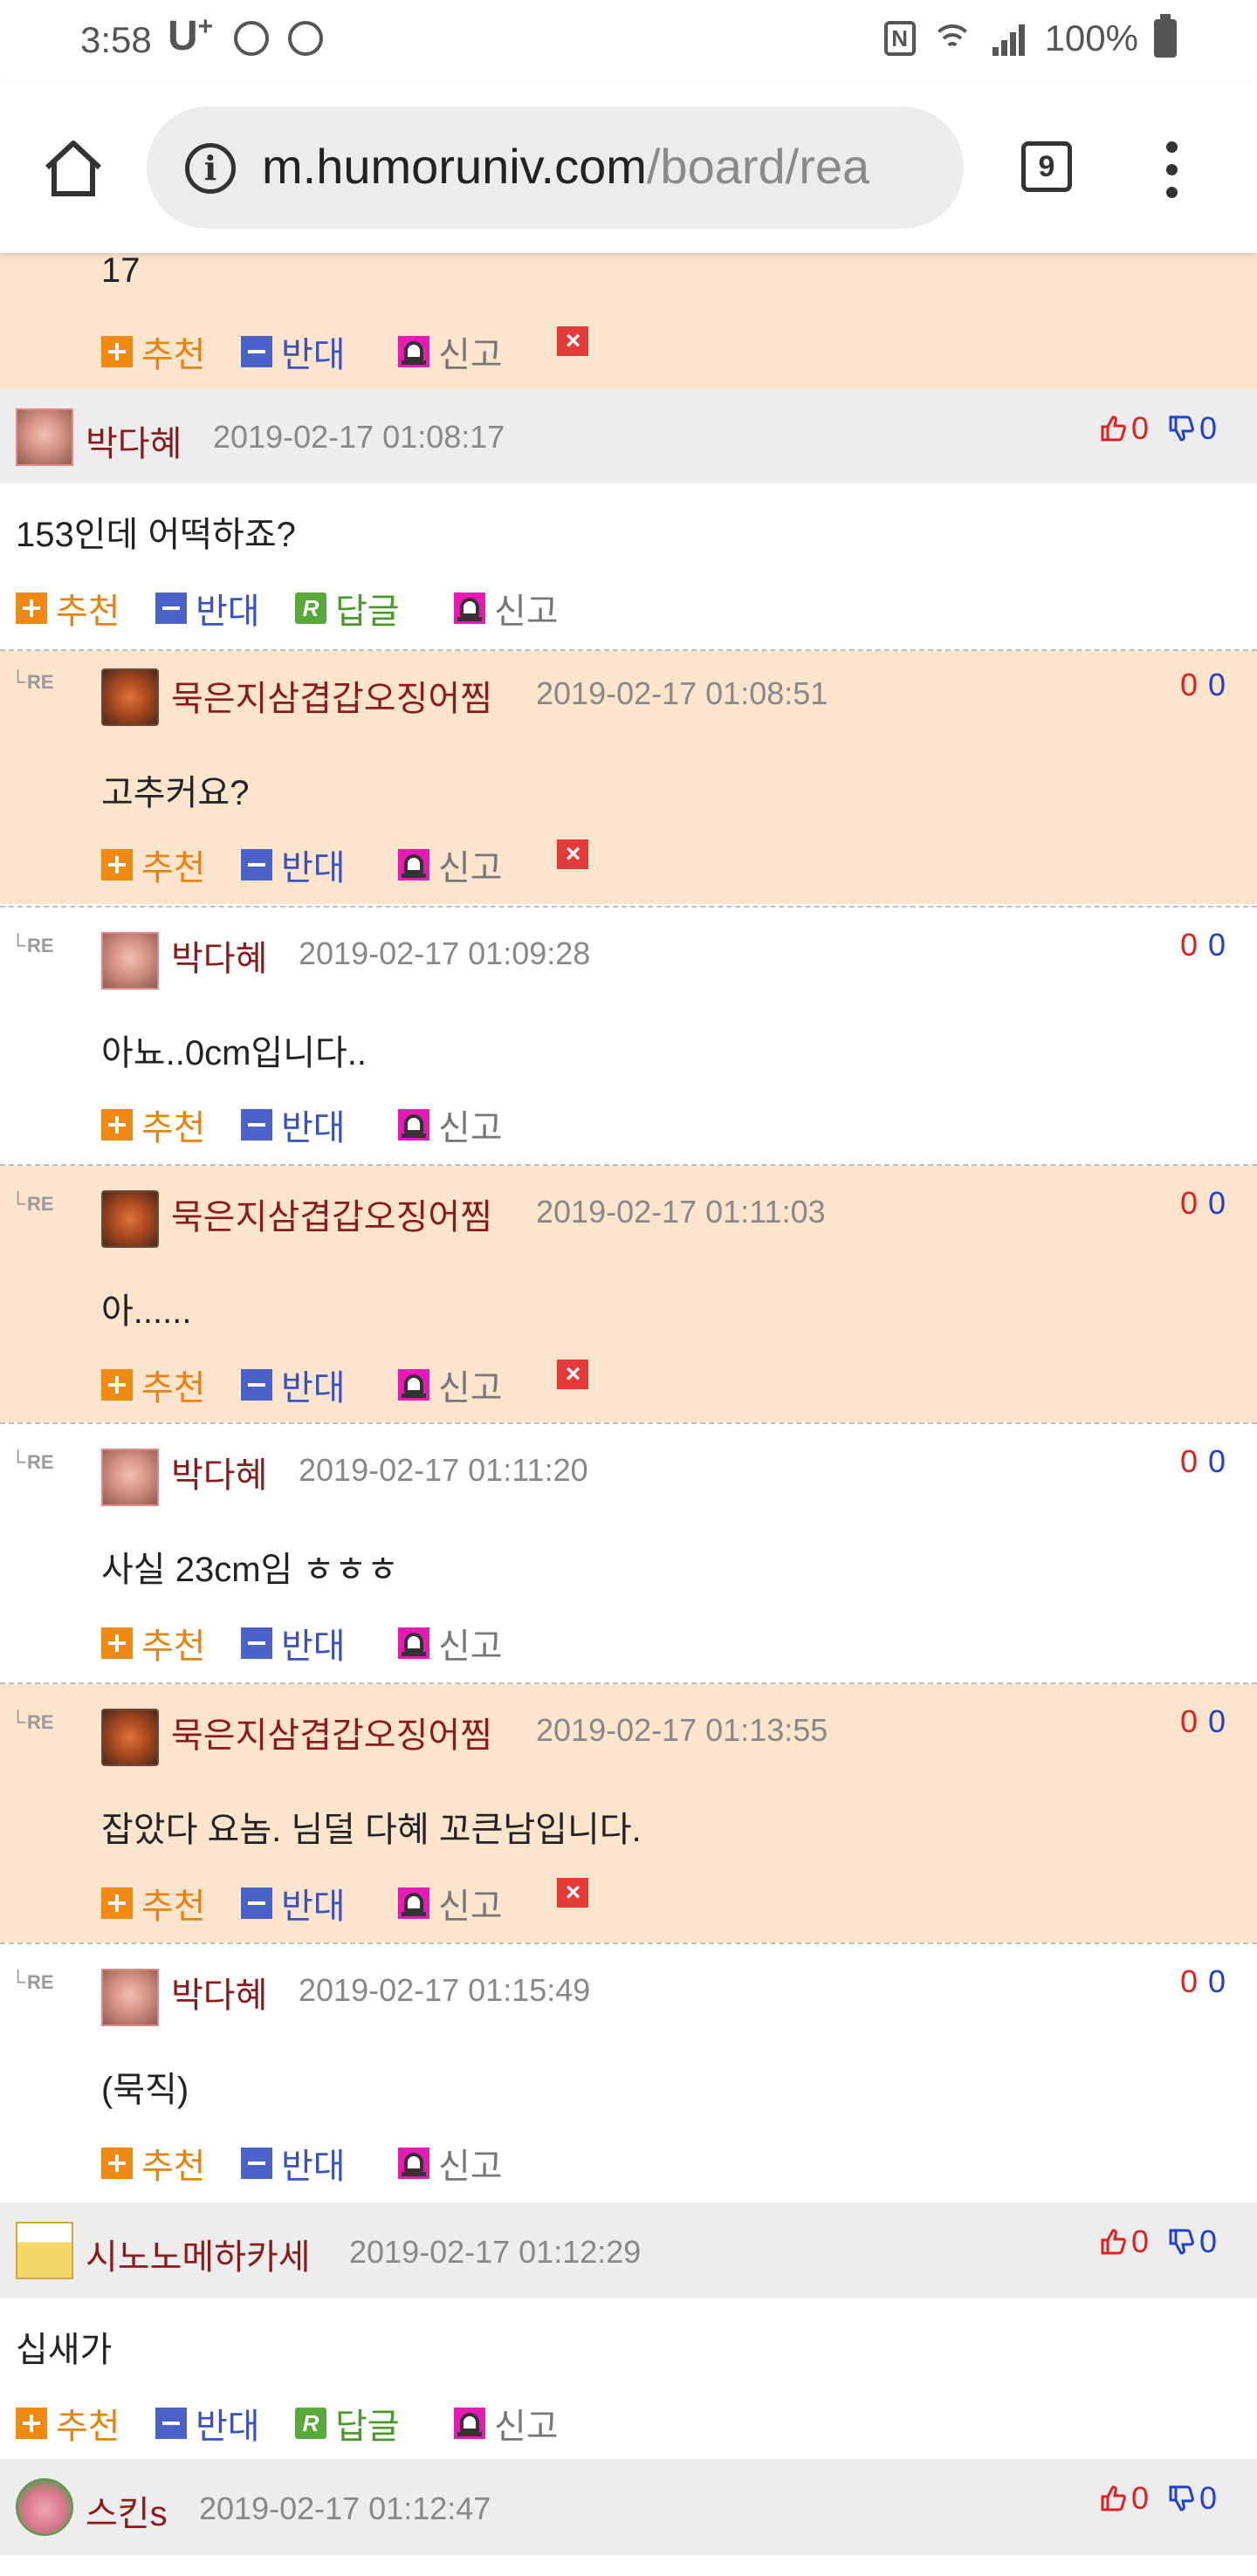 This screenshot has height=2576, width=1257. What do you see at coordinates (371, 1830) in the screenshot?
I see `comment-body: 잡았다 요놈. 님덜 다혜 꼬큰남입니다.` at bounding box center [371, 1830].